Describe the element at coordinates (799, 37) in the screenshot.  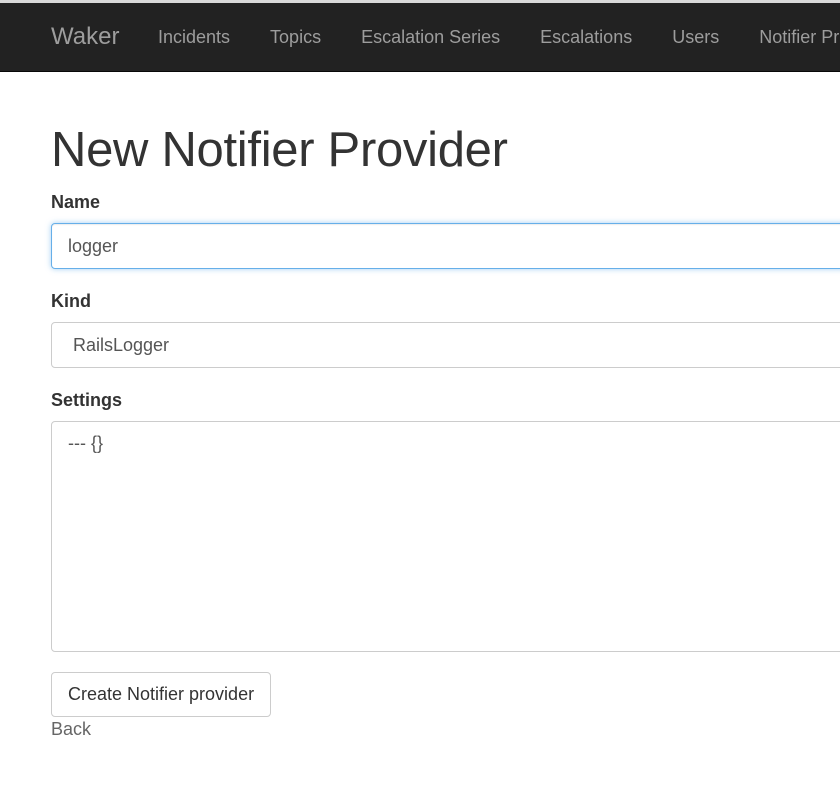
I see `nav-link-notifier-providers: Notifier Providers` at that location.